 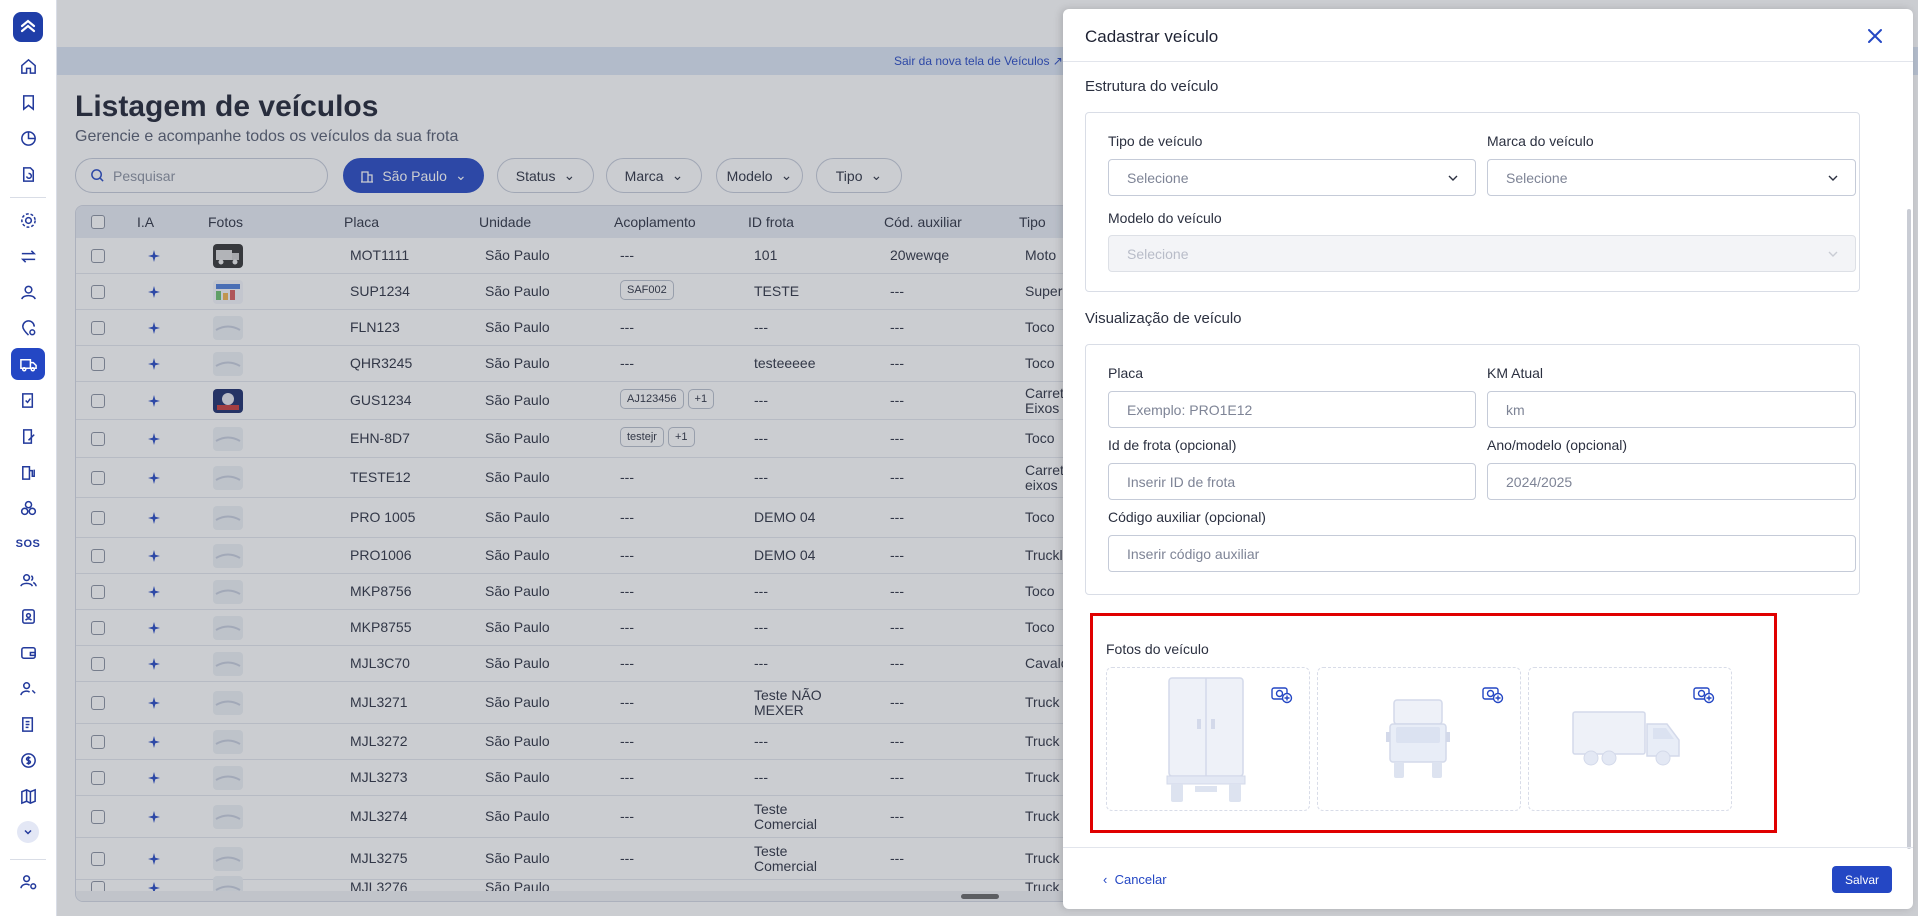 I want to click on year-model-label: Ano/modelo (opcional), so click(x=1557, y=445).